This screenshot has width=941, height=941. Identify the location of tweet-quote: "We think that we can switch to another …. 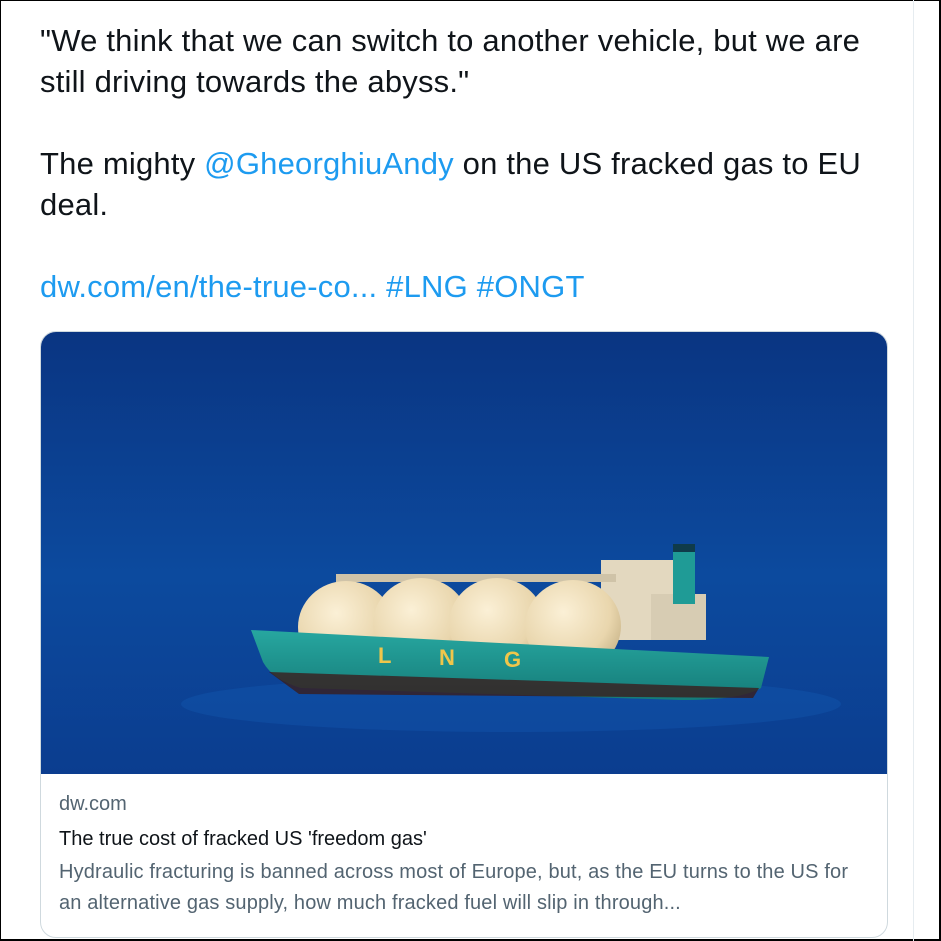
(450, 61).